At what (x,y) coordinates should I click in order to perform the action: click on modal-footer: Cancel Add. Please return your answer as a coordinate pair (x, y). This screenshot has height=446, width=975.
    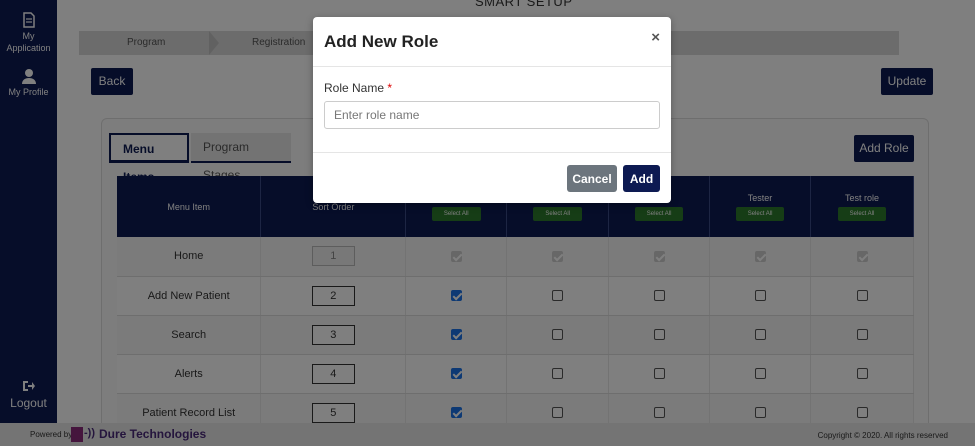
    Looking at the image, I should click on (492, 177).